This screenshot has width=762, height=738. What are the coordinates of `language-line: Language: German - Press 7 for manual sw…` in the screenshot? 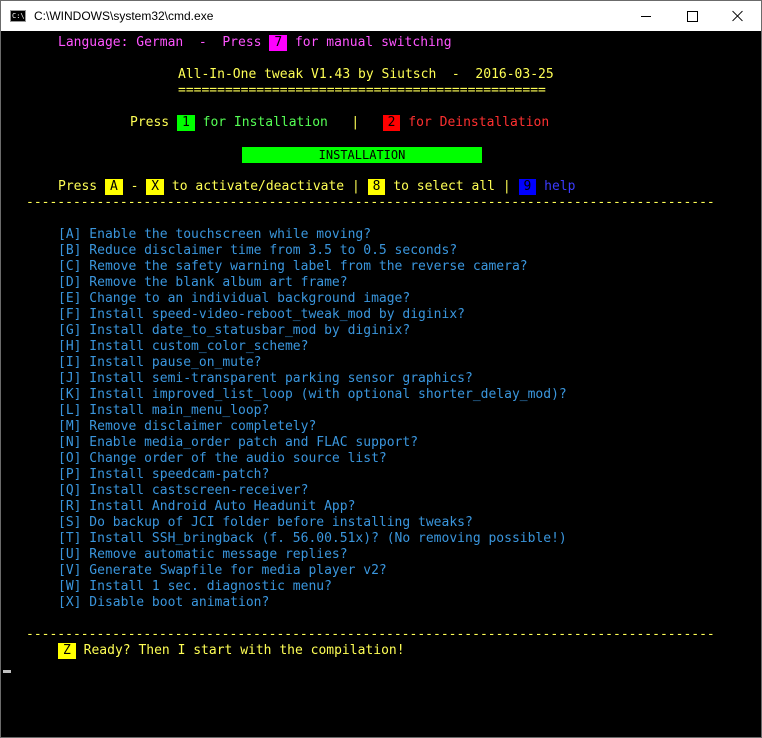 It's located at (255, 43).